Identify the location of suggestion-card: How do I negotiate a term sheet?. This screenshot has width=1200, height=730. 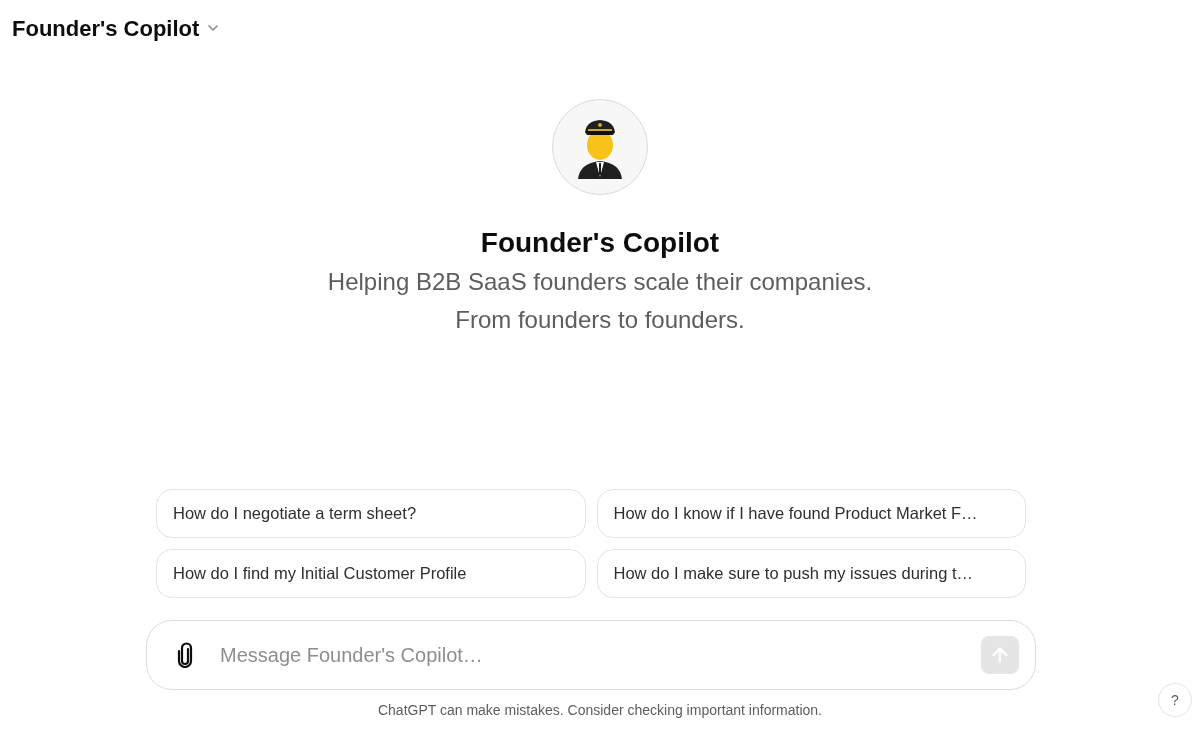
(371, 513).